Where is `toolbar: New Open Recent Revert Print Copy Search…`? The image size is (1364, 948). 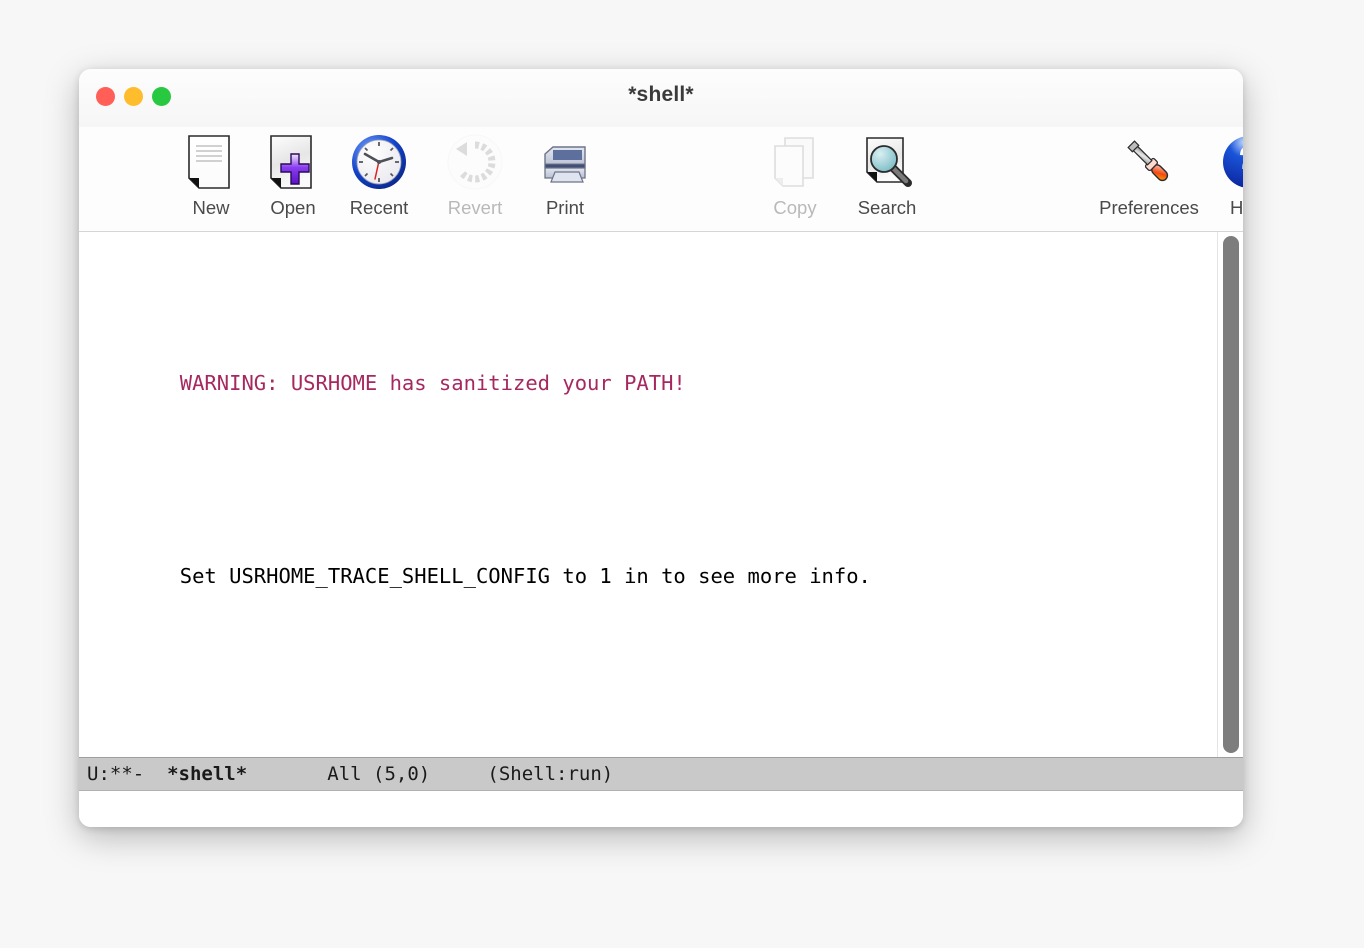 toolbar: New Open Recent Revert Print Copy Search… is located at coordinates (661, 179).